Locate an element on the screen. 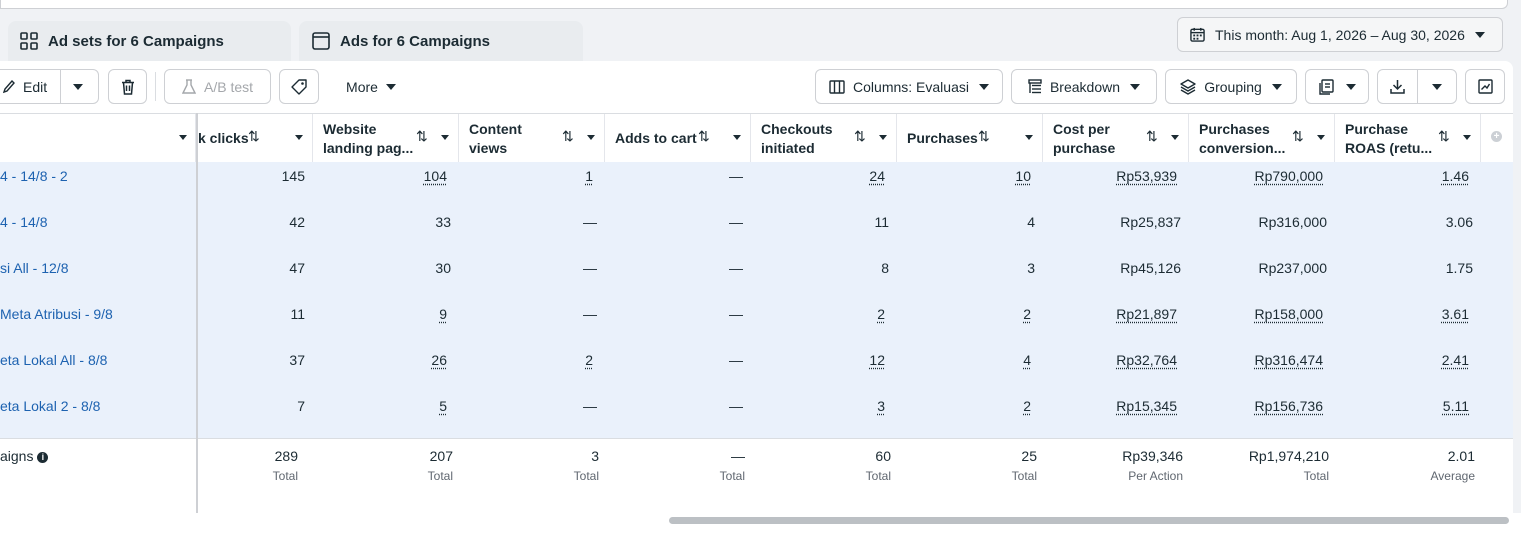 The width and height of the screenshot is (1521, 541). cell-purchases: 4 is located at coordinates (1027, 360).